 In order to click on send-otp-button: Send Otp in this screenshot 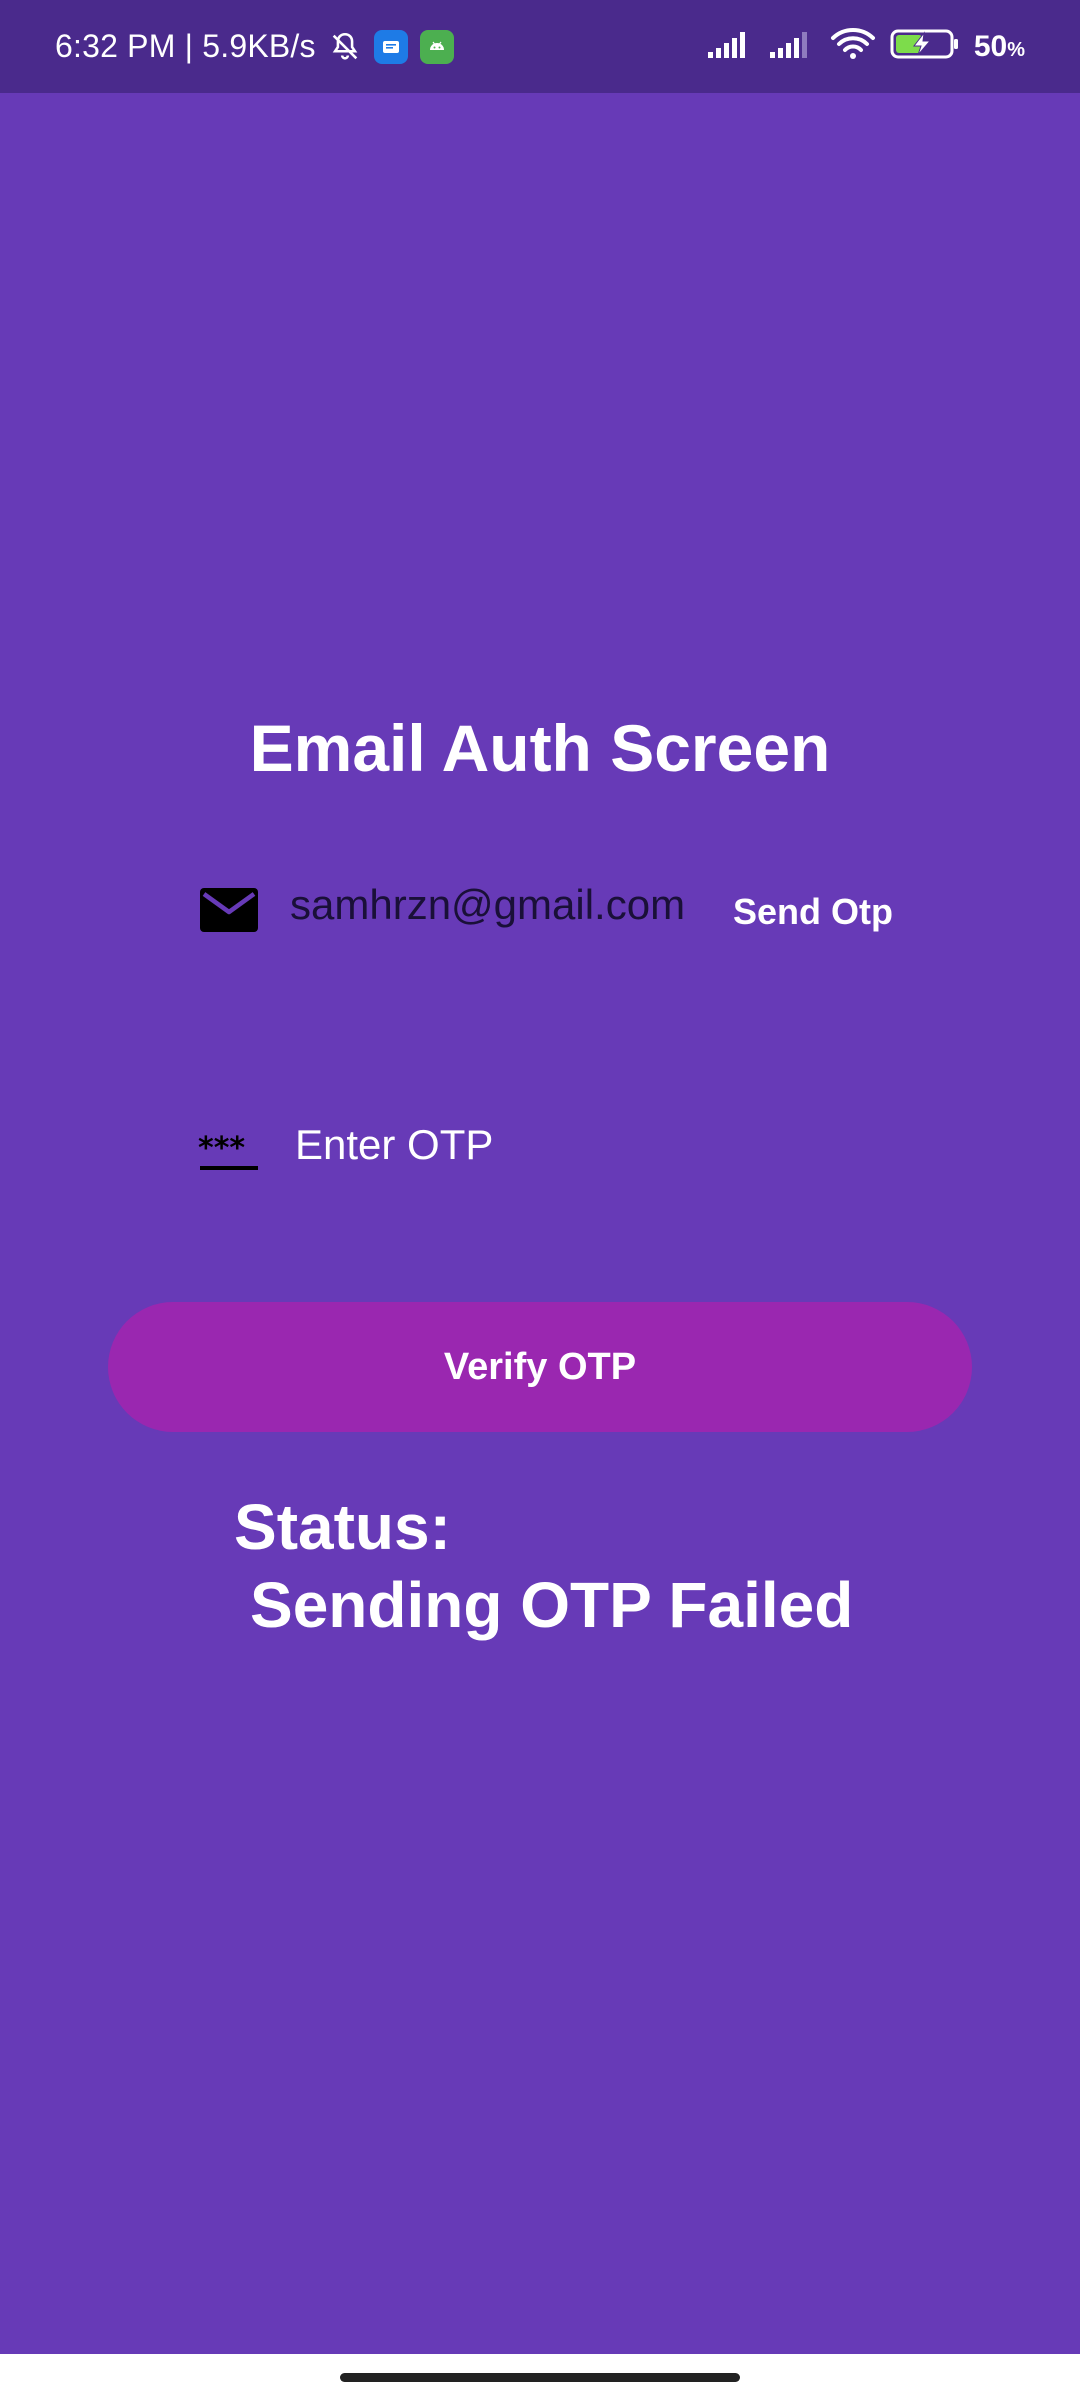, I will do `click(813, 912)`.